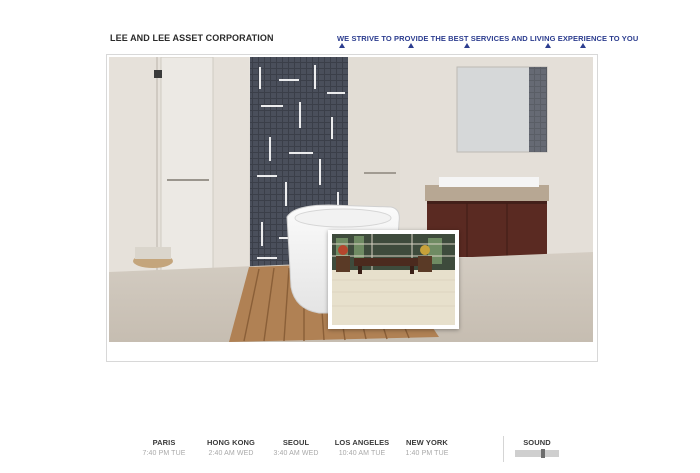  Describe the element at coordinates (537, 448) in the screenshot. I see `sound-control: SOUND` at that location.